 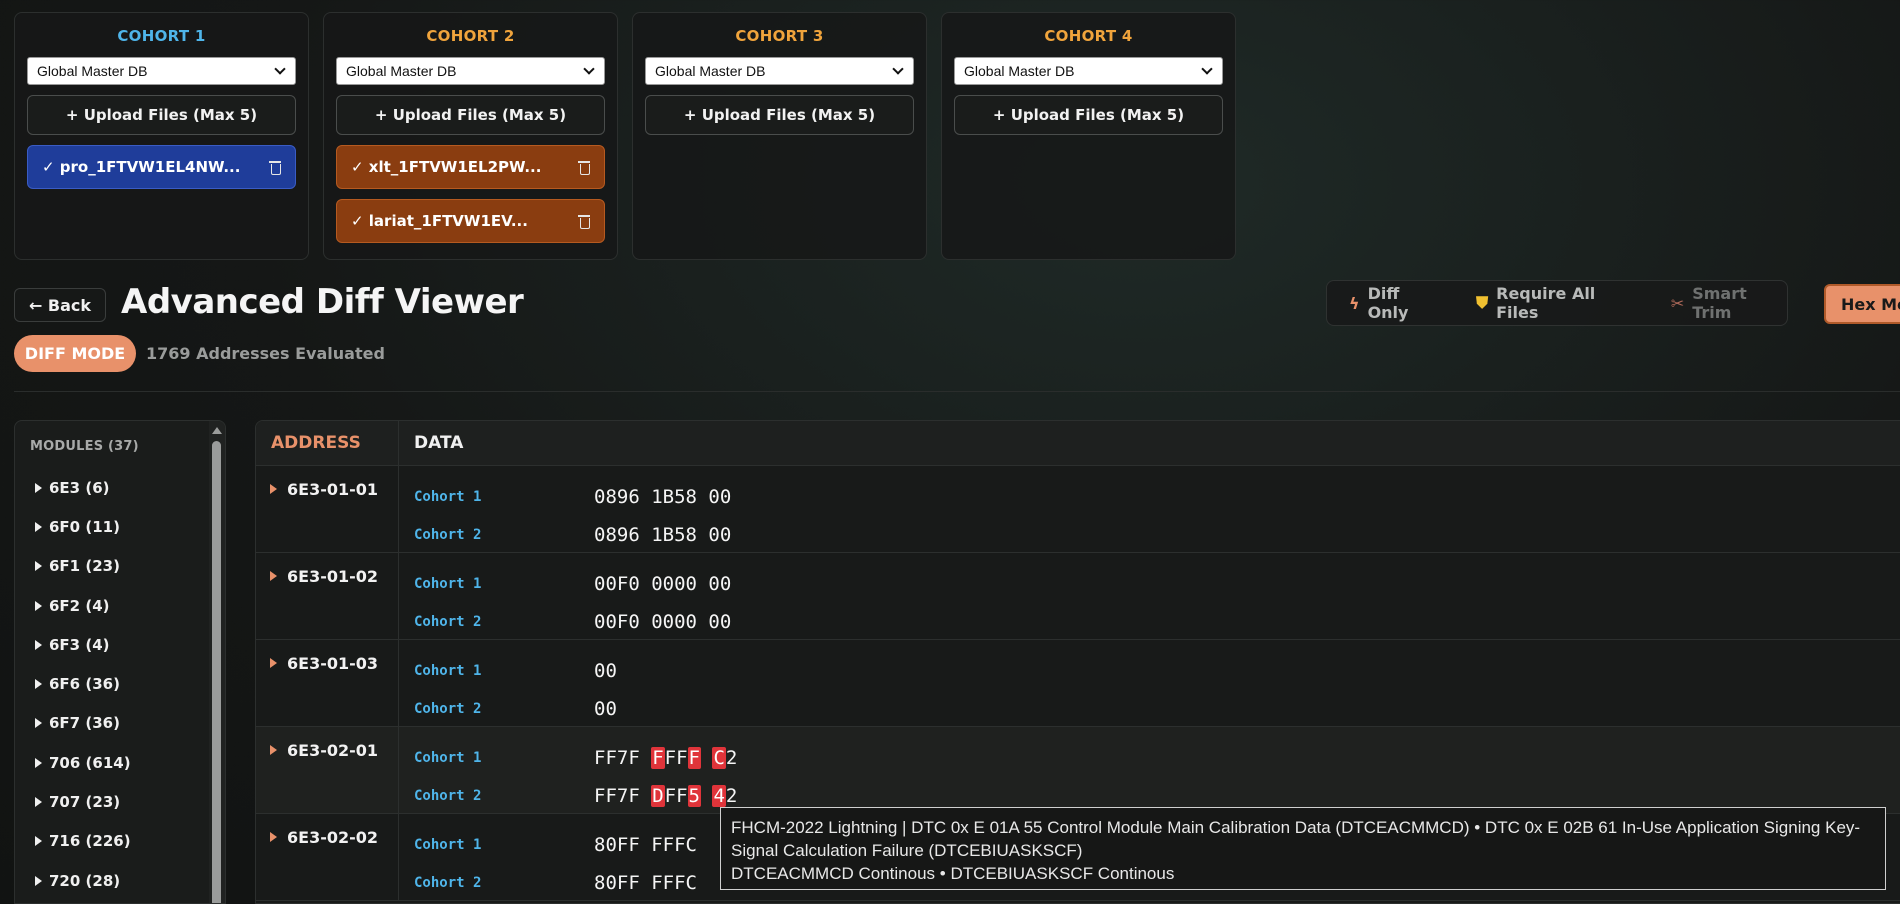 I want to click on diff-only-toggle: ϟ Diff Only, so click(x=1395, y=303).